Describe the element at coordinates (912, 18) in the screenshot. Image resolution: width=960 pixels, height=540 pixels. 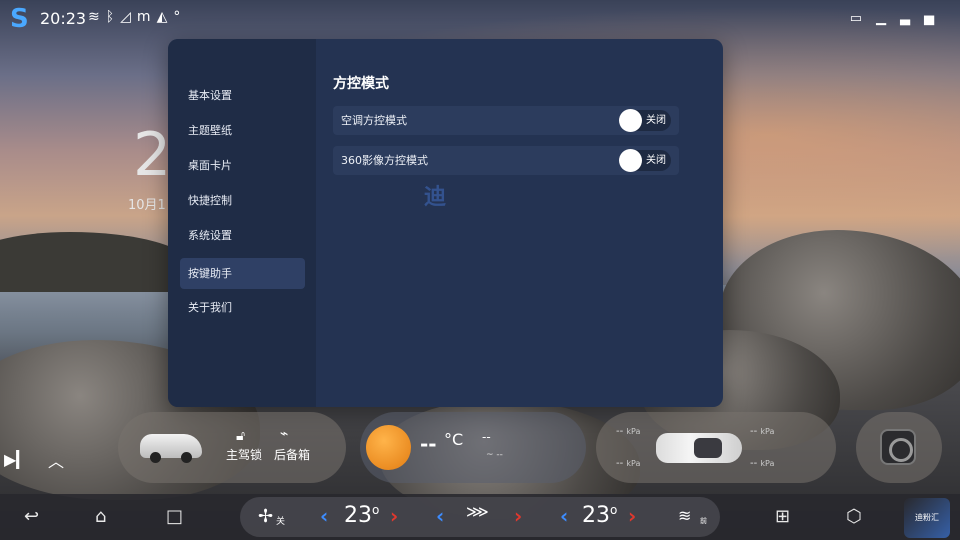
I see `signal-bars-icon: ▁▃▅` at that location.